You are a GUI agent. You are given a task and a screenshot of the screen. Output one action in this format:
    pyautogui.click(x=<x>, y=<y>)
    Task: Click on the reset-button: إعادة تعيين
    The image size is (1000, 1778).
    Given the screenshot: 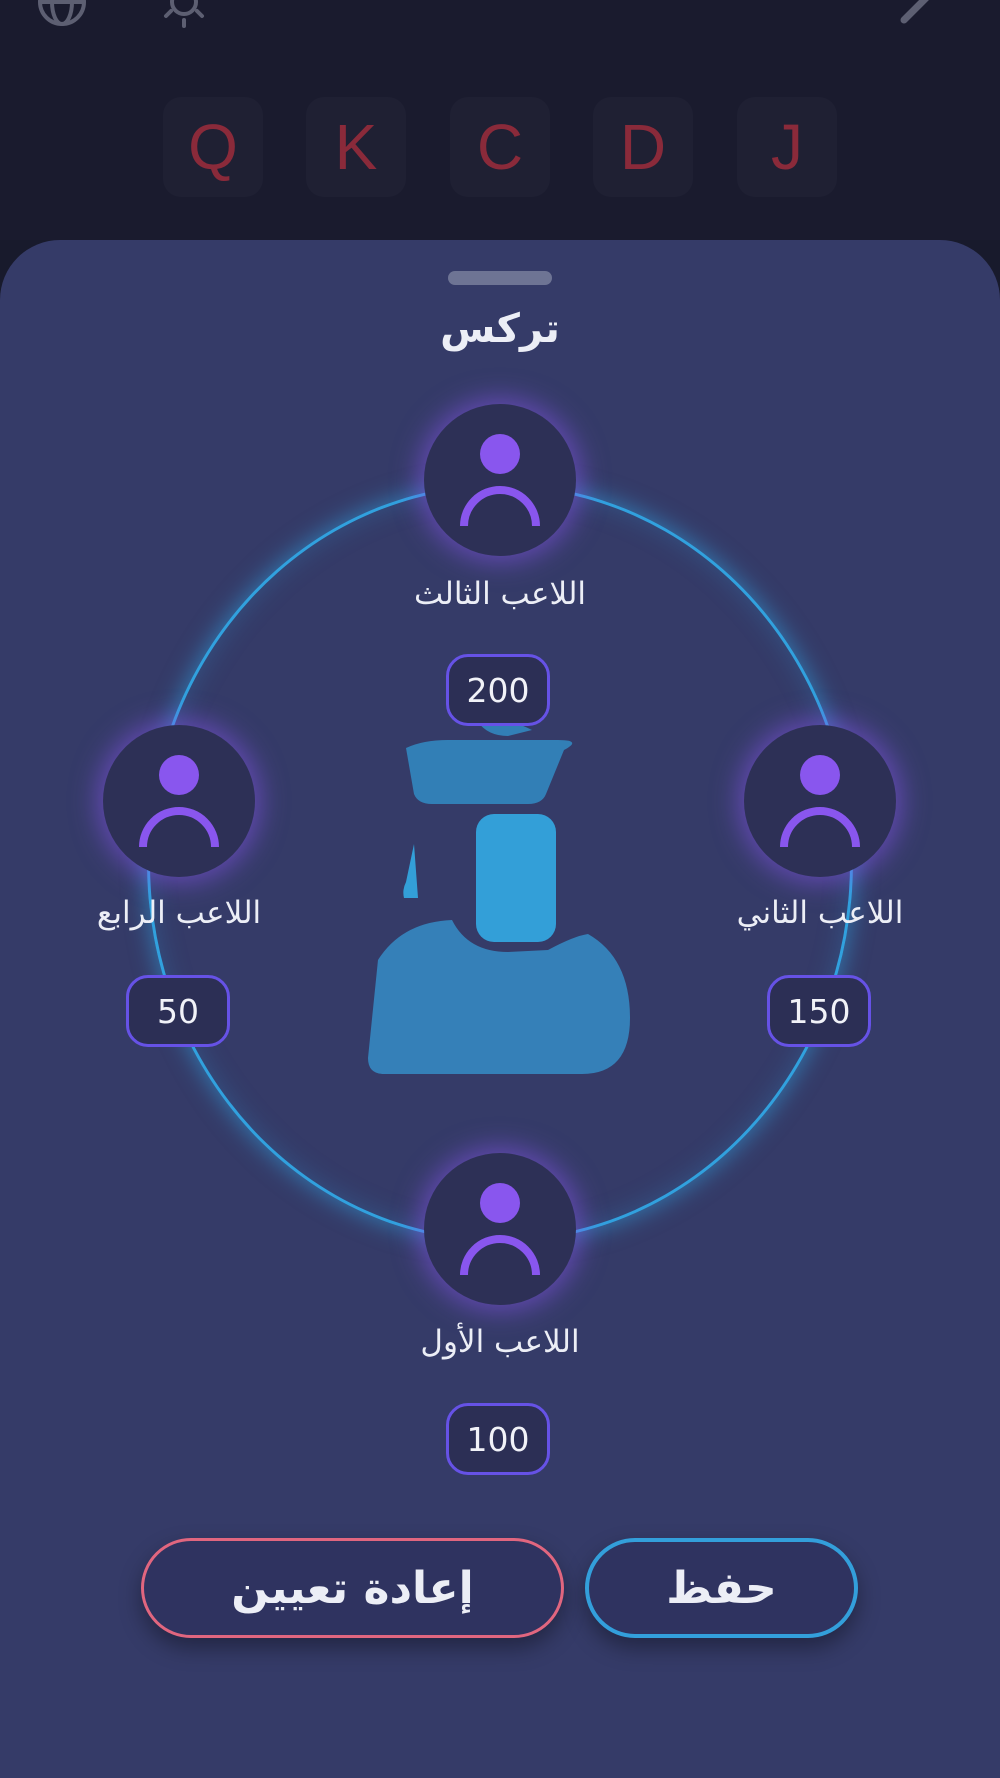 What is the action you would take?
    pyautogui.click(x=352, y=1588)
    